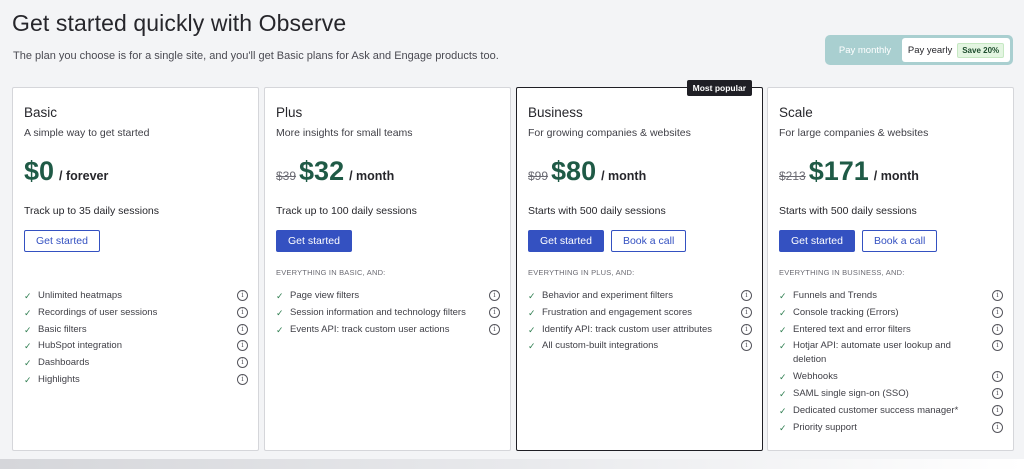 The width and height of the screenshot is (1024, 469). What do you see at coordinates (136, 347) in the screenshot?
I see `feature-item: ✓ HubSpot integration i` at bounding box center [136, 347].